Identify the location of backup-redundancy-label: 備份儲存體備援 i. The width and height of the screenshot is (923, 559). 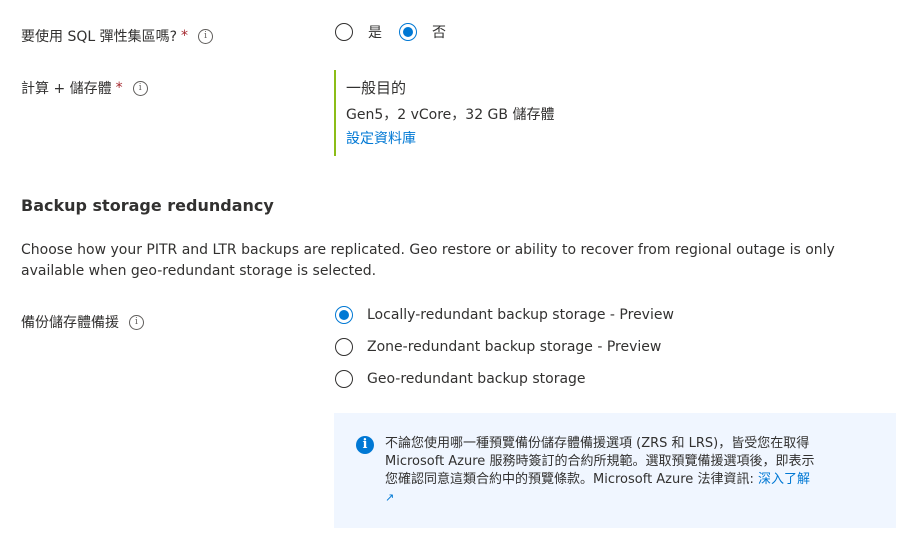
(82, 322).